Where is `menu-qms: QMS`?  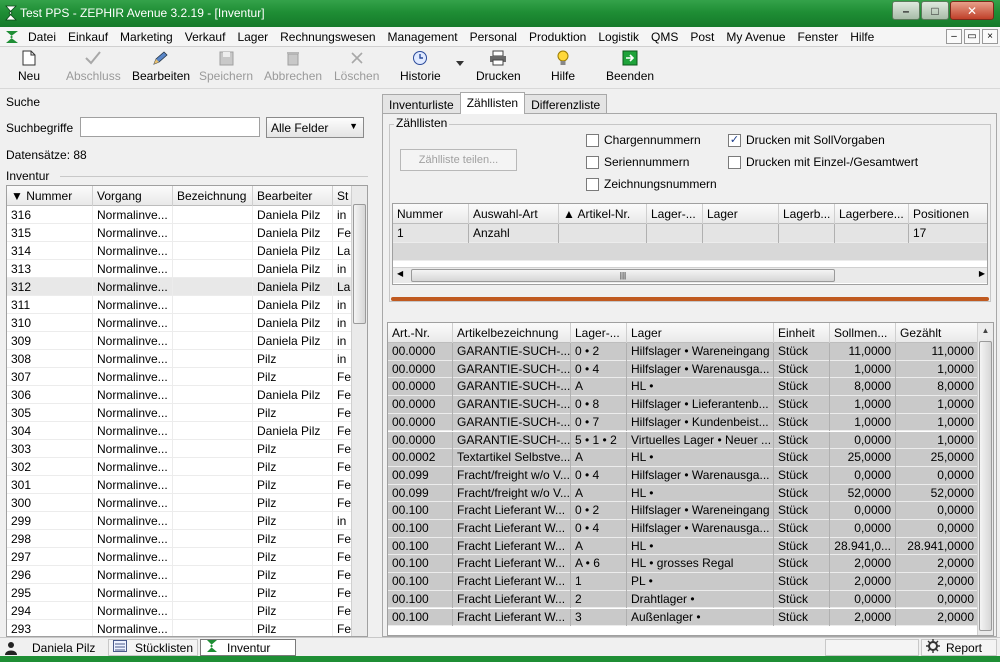 menu-qms: QMS is located at coordinates (664, 37).